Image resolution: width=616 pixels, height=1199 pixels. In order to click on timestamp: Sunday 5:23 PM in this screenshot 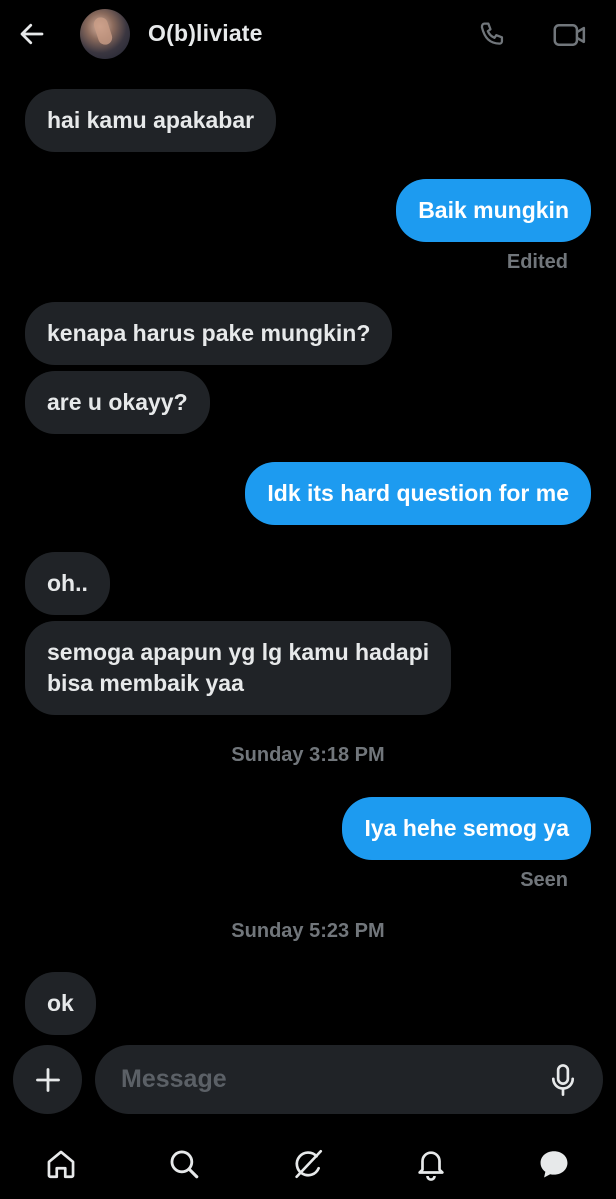, I will do `click(308, 931)`.